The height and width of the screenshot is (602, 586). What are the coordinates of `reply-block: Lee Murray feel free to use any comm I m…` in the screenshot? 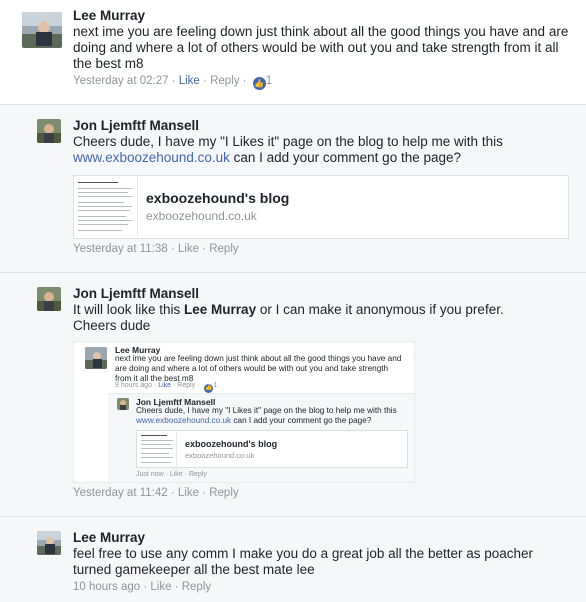 It's located at (293, 559).